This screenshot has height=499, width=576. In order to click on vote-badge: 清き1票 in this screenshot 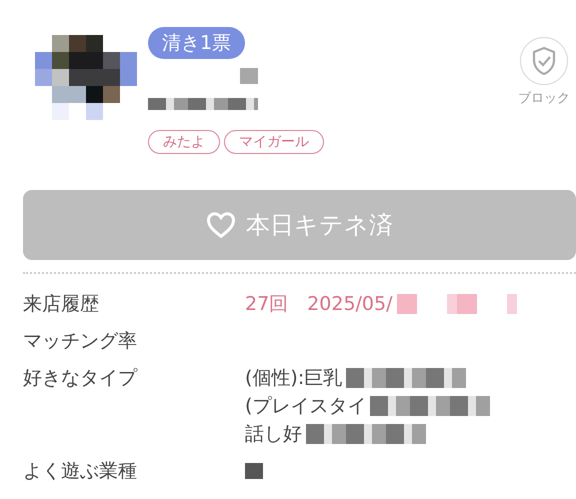, I will do `click(197, 43)`.